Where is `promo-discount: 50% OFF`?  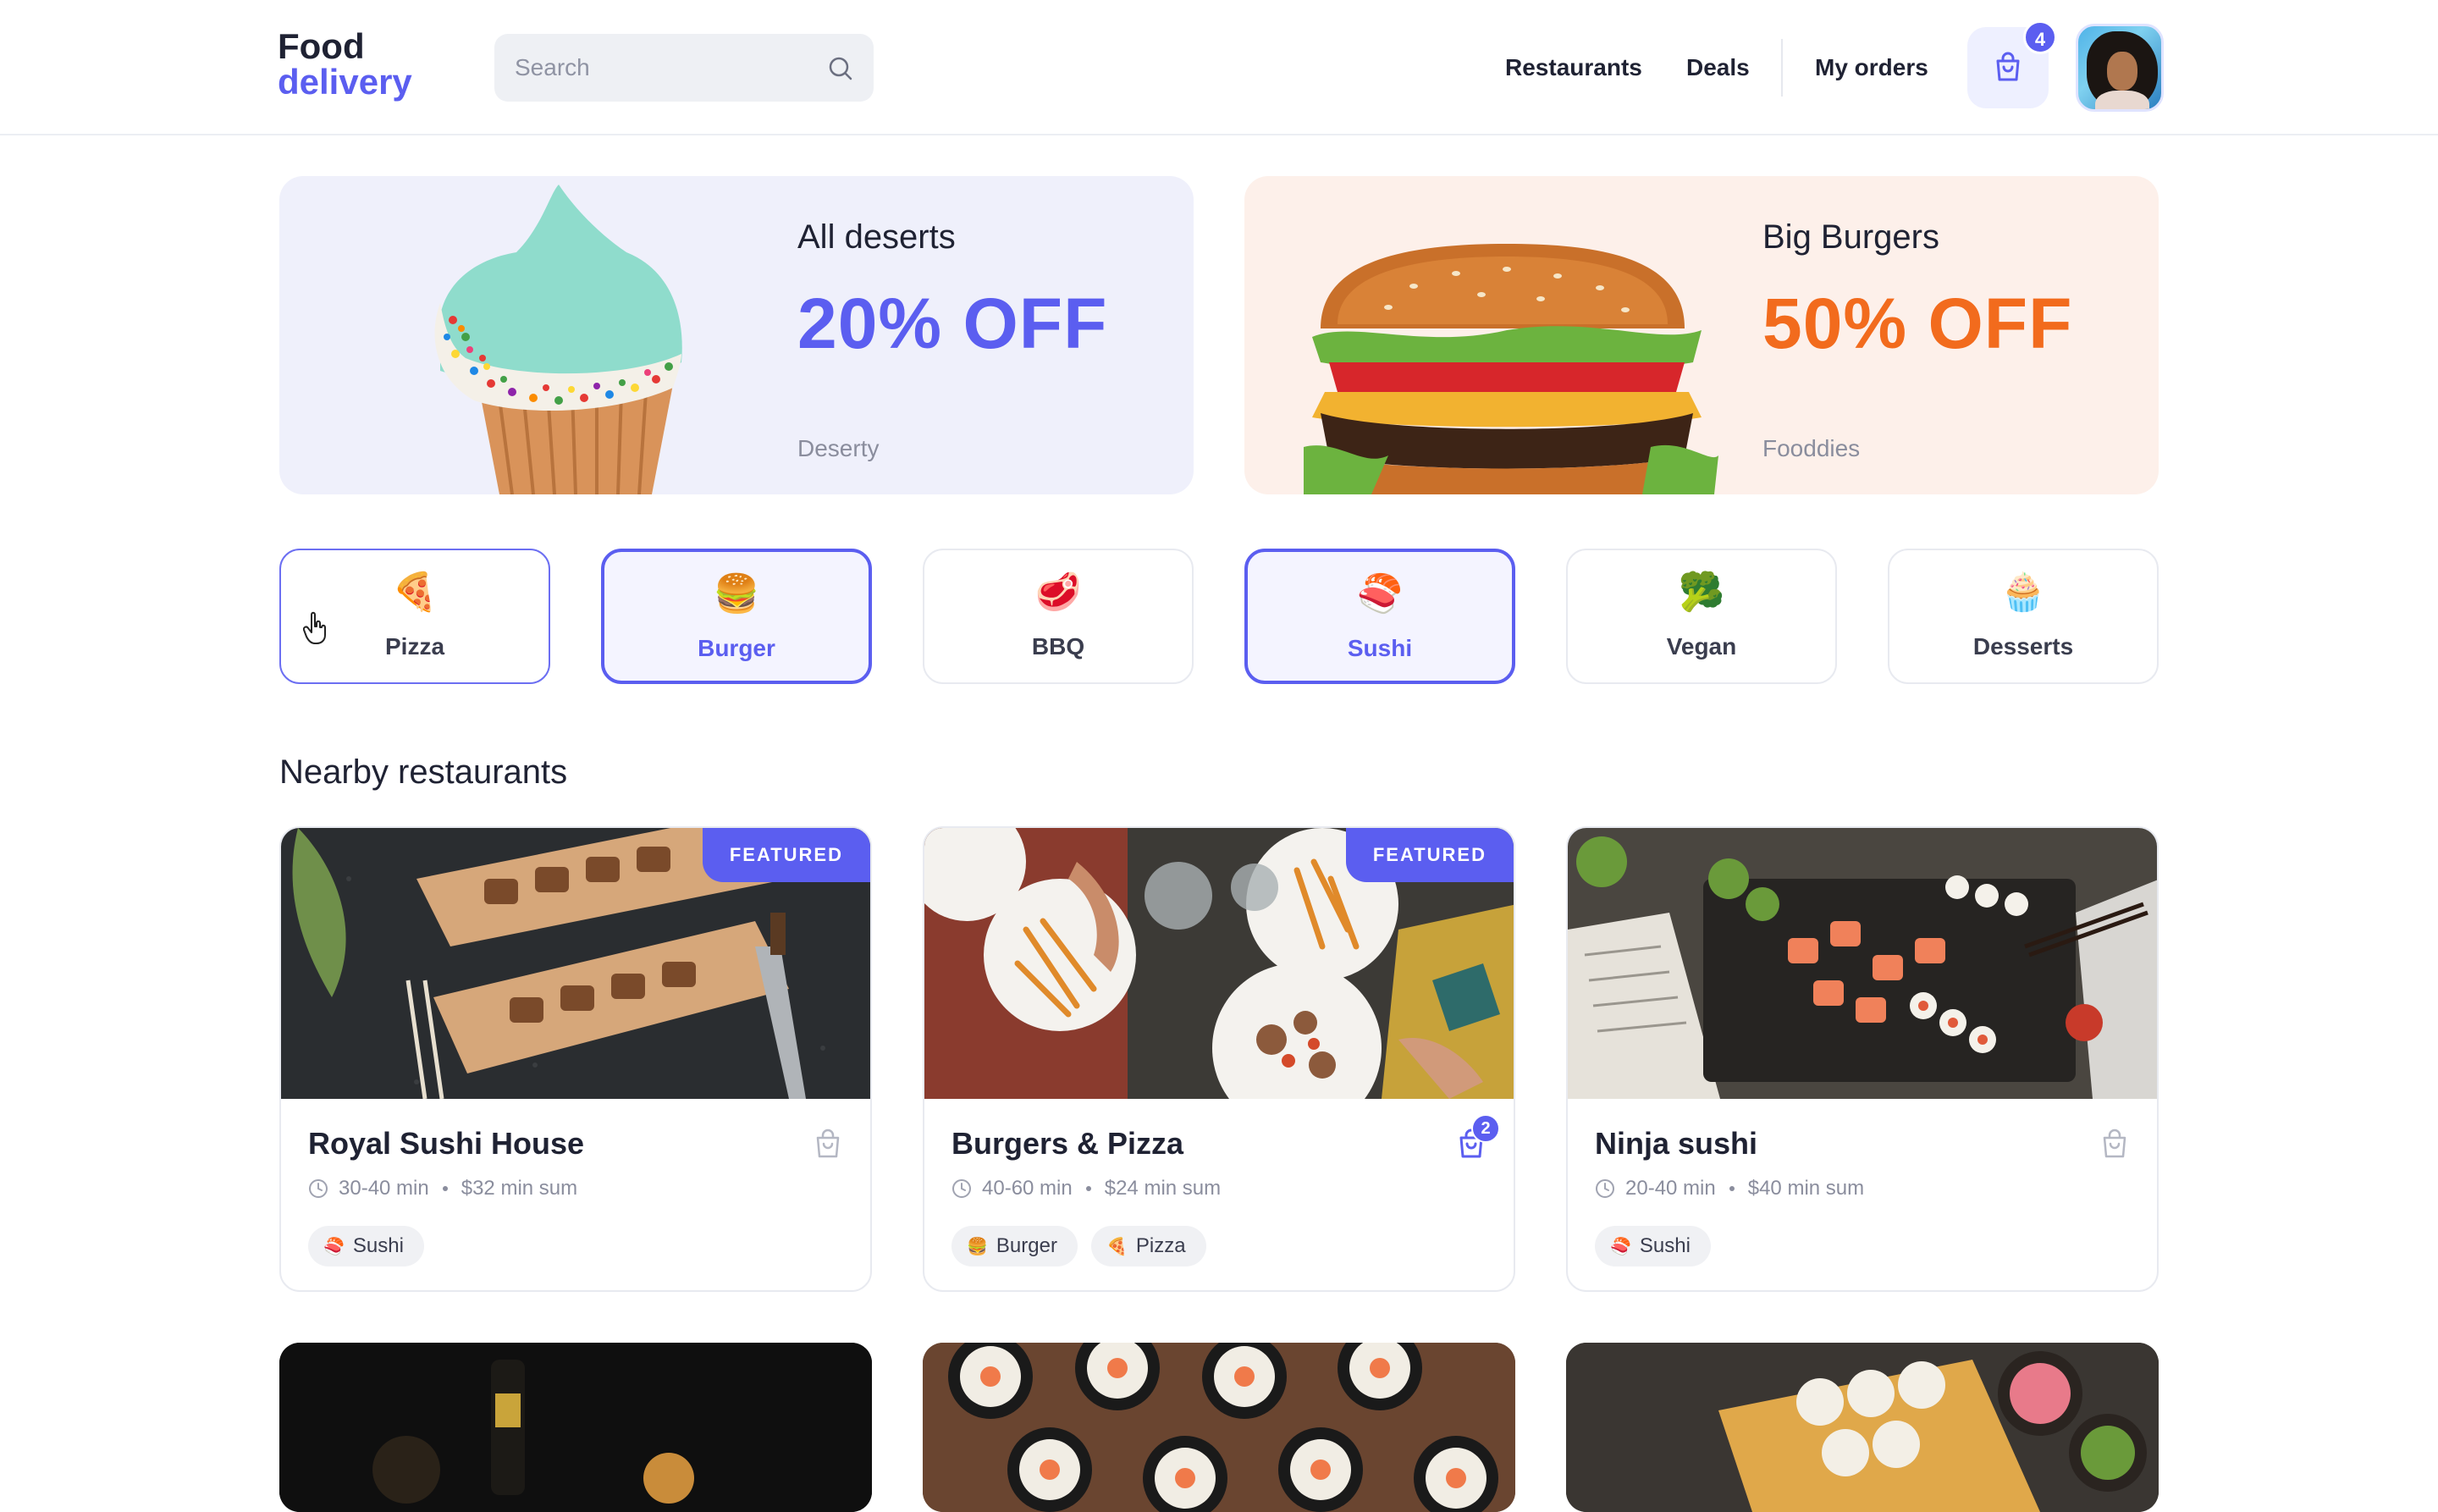 promo-discount: 50% OFF is located at coordinates (1917, 323).